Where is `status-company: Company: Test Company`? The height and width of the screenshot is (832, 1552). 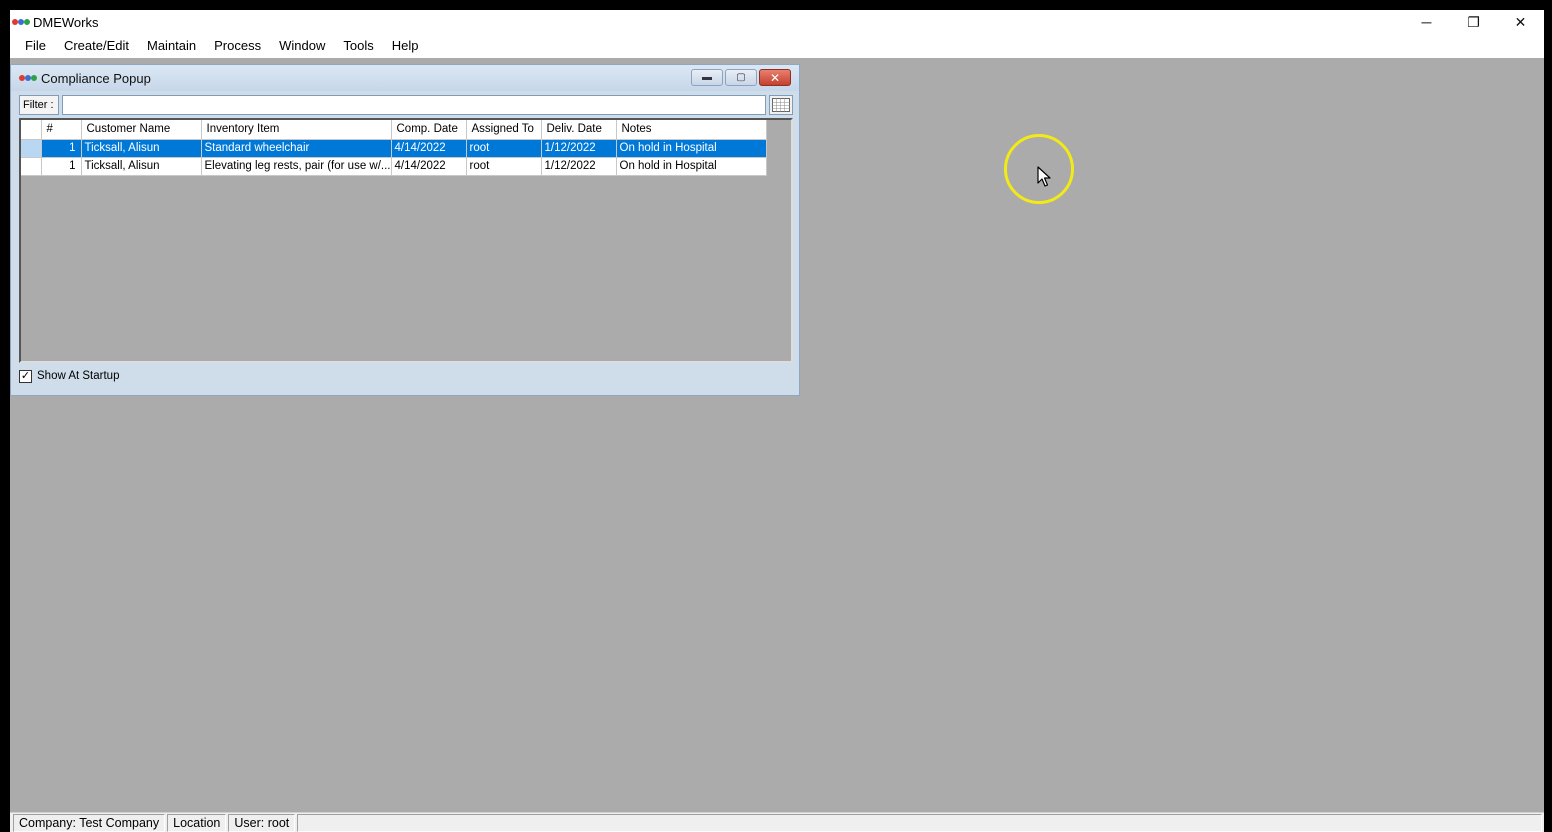
status-company: Company: Test Company is located at coordinates (89, 822).